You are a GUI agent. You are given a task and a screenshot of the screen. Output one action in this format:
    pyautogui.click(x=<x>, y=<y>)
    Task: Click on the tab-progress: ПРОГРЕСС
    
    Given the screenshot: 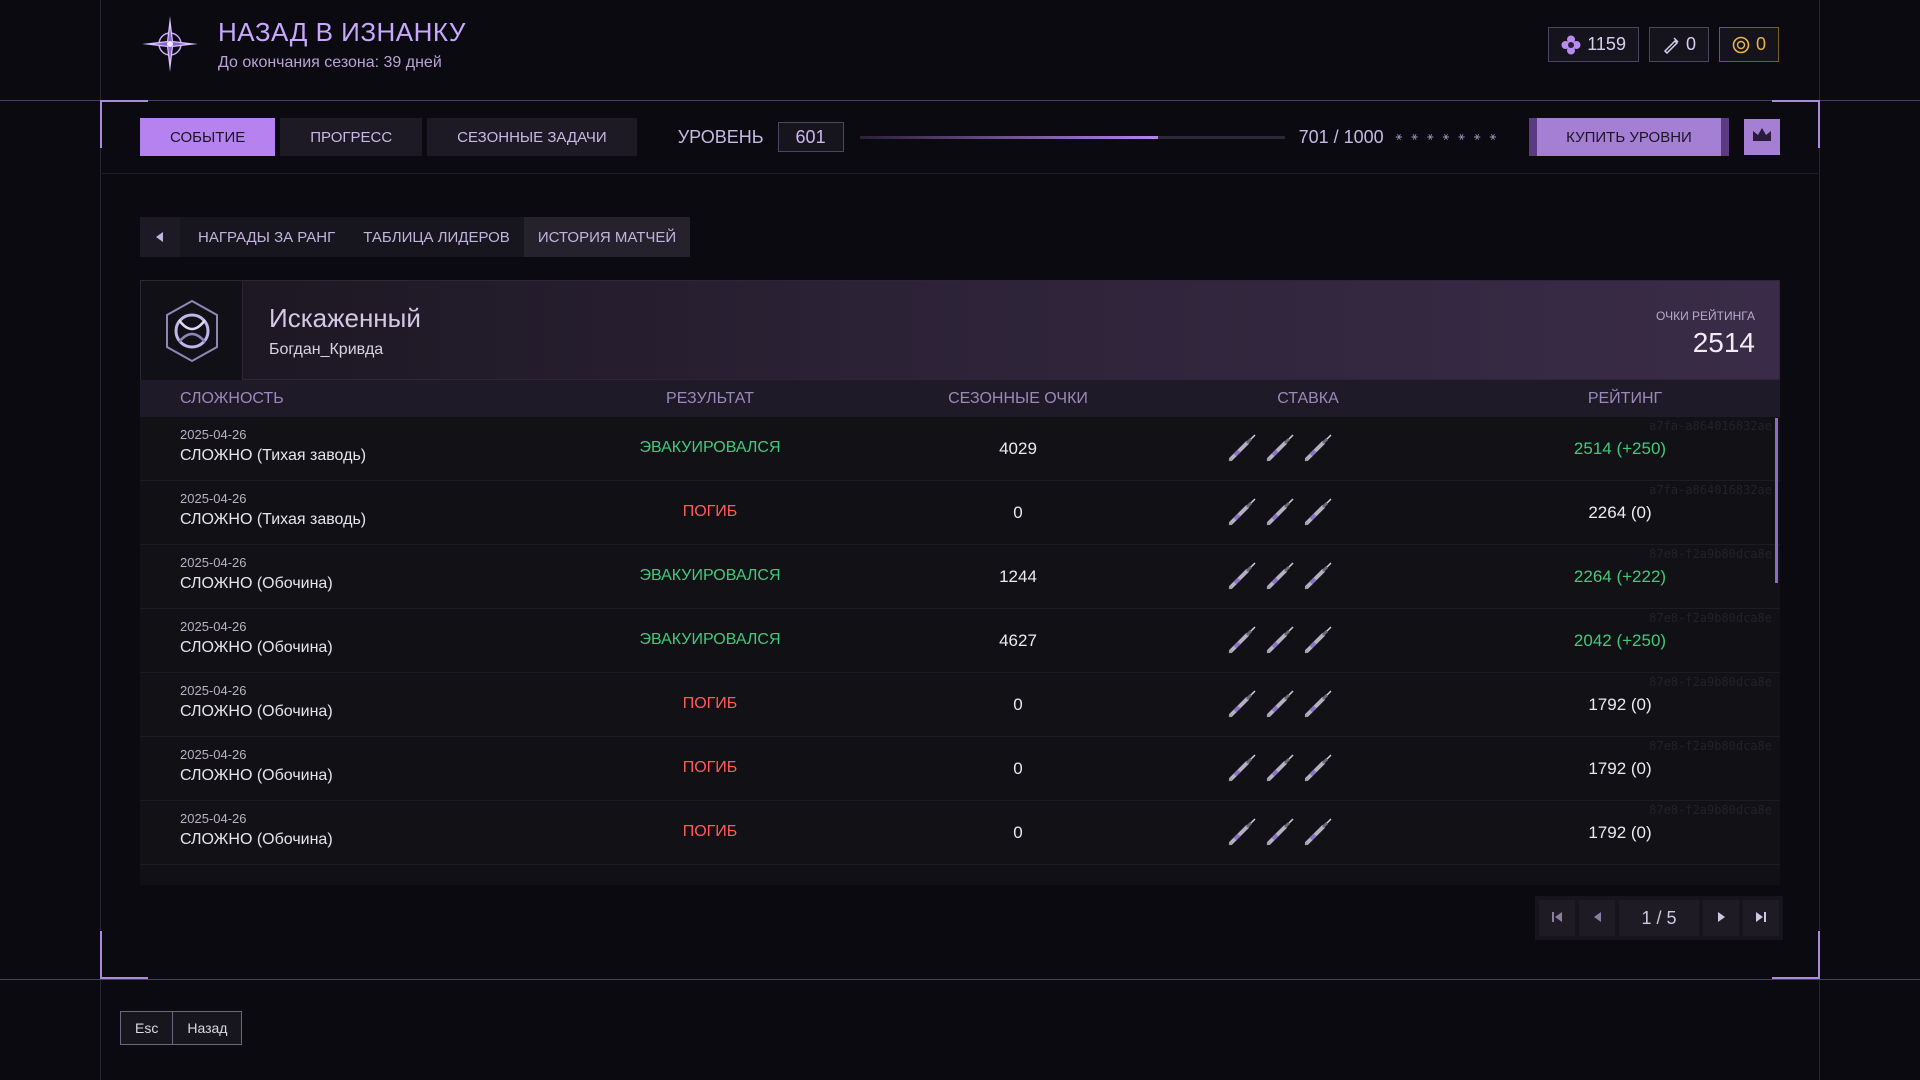 What is the action you would take?
    pyautogui.click(x=351, y=137)
    